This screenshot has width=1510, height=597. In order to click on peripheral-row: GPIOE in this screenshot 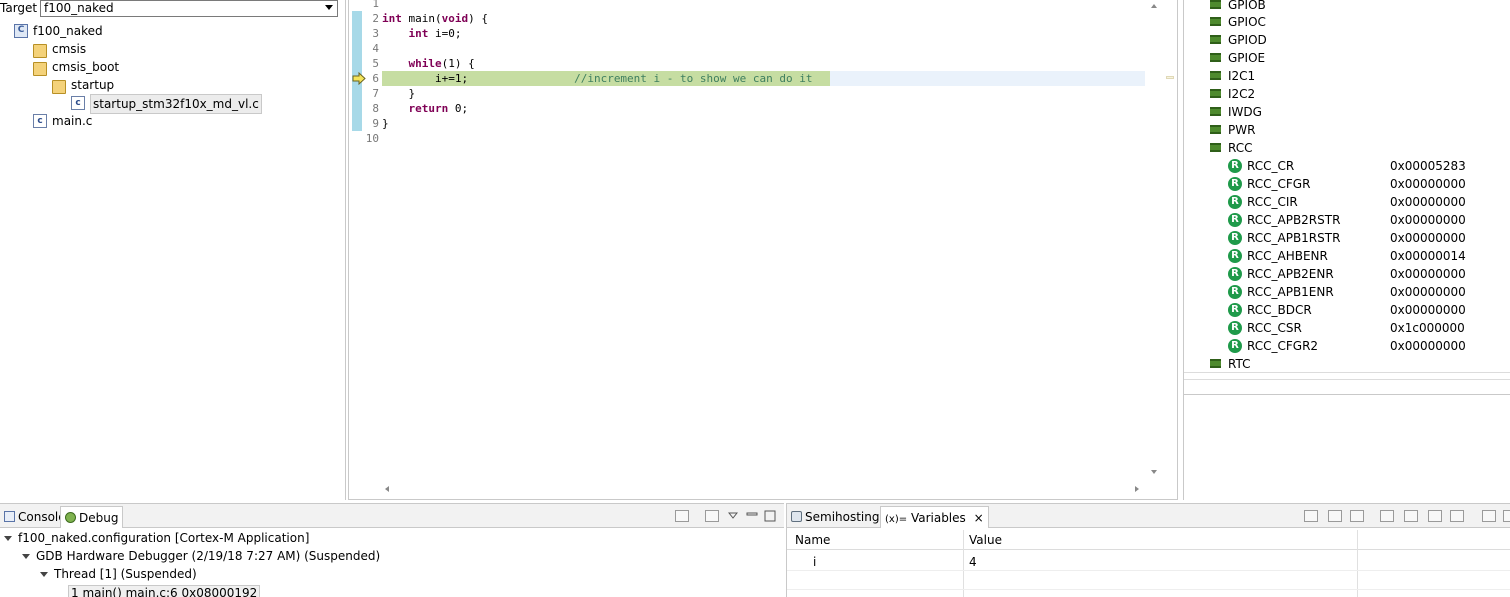, I will do `click(1347, 58)`.